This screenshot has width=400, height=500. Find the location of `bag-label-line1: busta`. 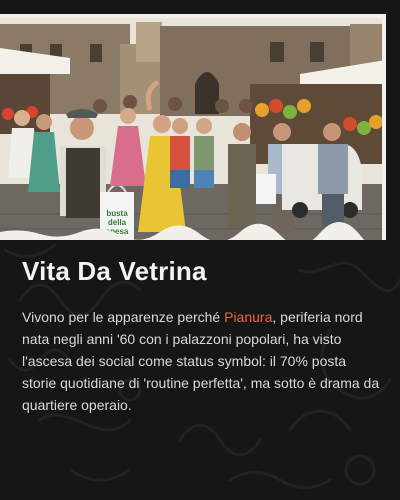

bag-label-line1: busta is located at coordinates (117, 213).